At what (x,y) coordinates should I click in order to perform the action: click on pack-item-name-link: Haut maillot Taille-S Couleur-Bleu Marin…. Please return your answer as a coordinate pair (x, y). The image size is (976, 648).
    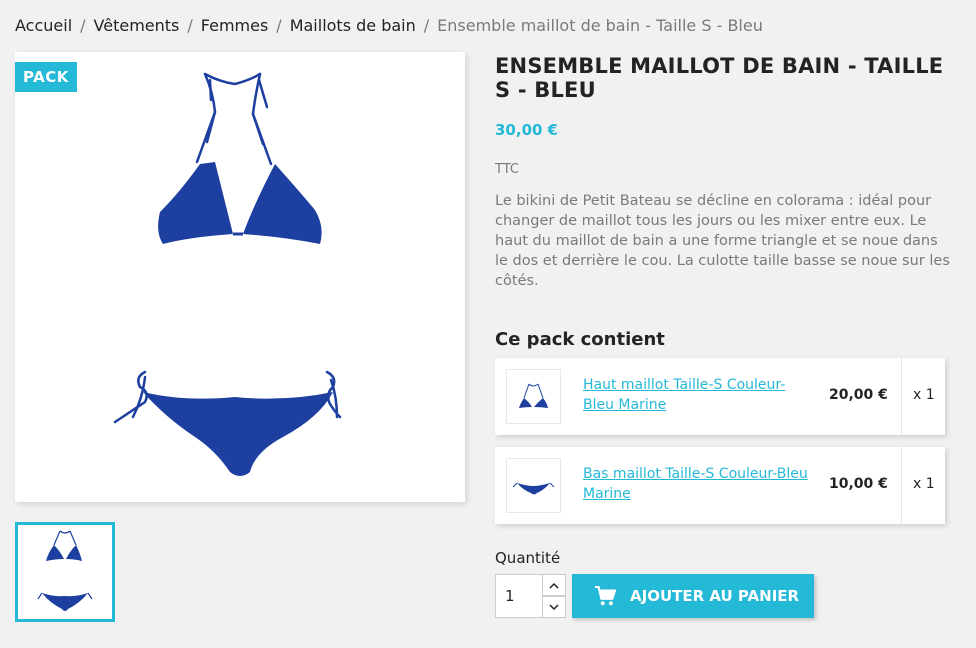
    Looking at the image, I should click on (698, 395).